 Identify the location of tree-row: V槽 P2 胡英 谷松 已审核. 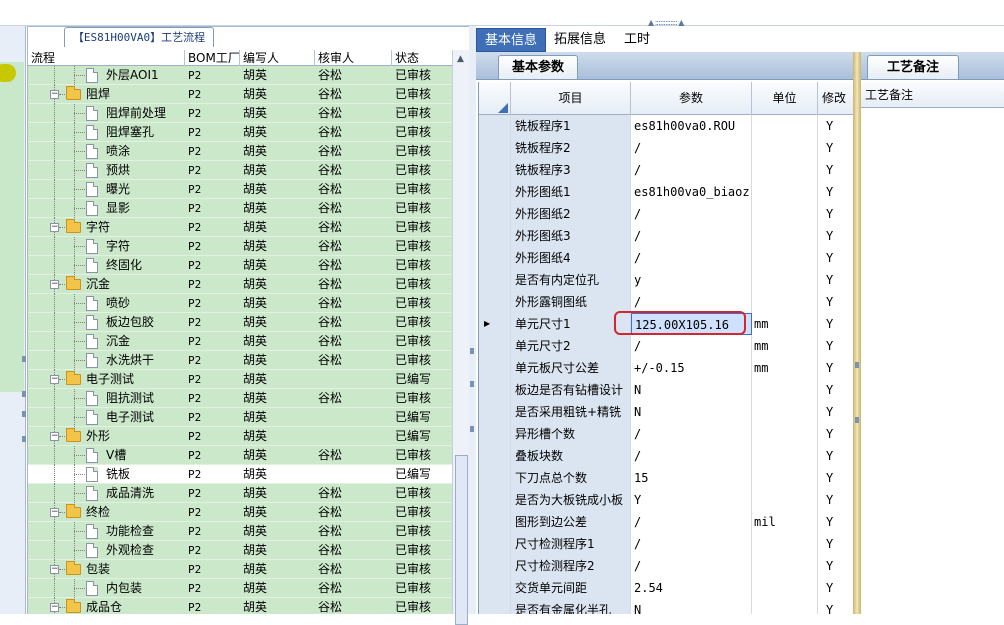
(240, 455).